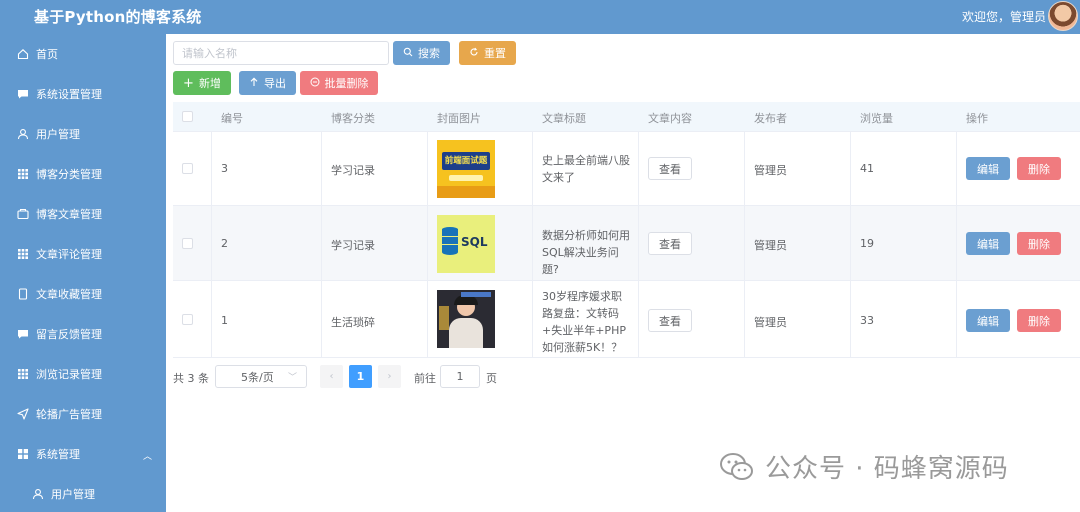  What do you see at coordinates (466, 333) in the screenshot?
I see `portrait-body` at bounding box center [466, 333].